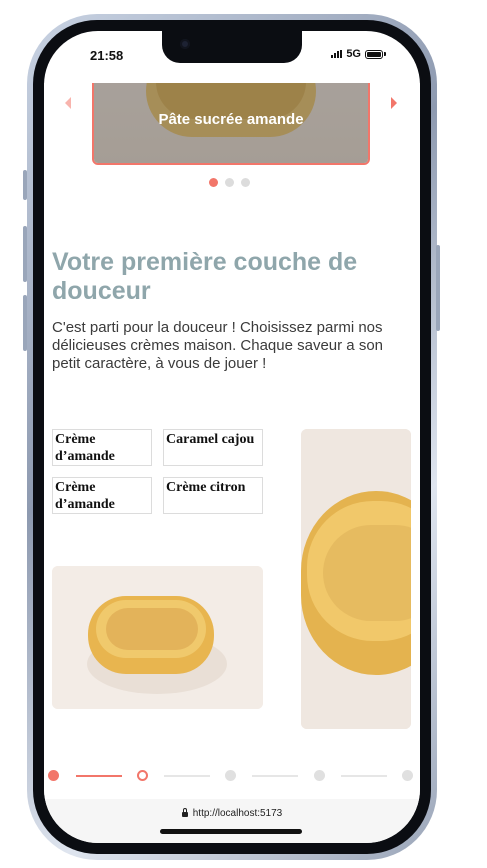 This screenshot has height=868, width=487. Describe the element at coordinates (205, 276) in the screenshot. I see `section-title: Votre première couche de douceur` at that location.